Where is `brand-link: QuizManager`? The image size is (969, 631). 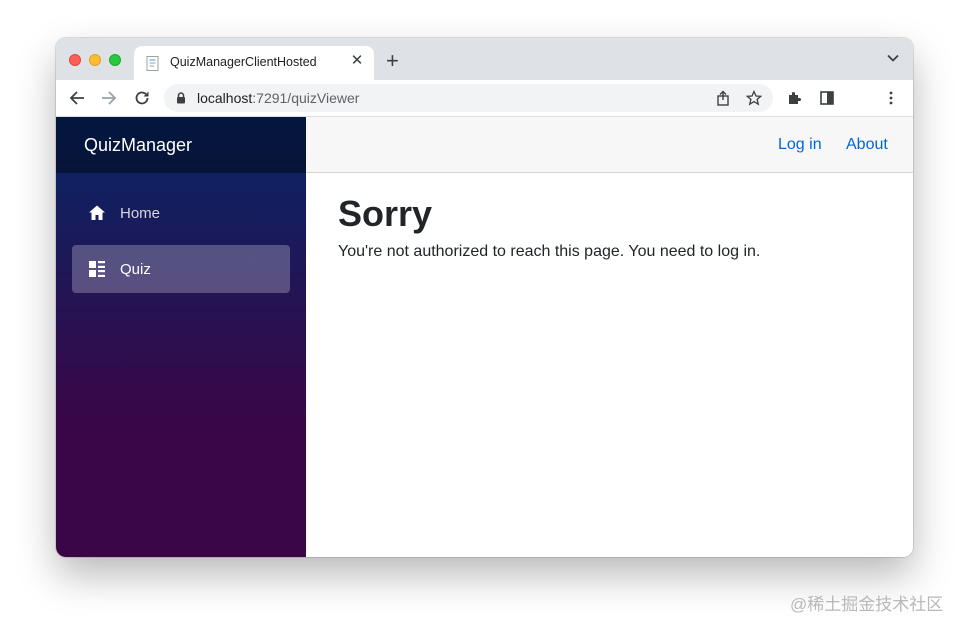 brand-link: QuizManager is located at coordinates (138, 145).